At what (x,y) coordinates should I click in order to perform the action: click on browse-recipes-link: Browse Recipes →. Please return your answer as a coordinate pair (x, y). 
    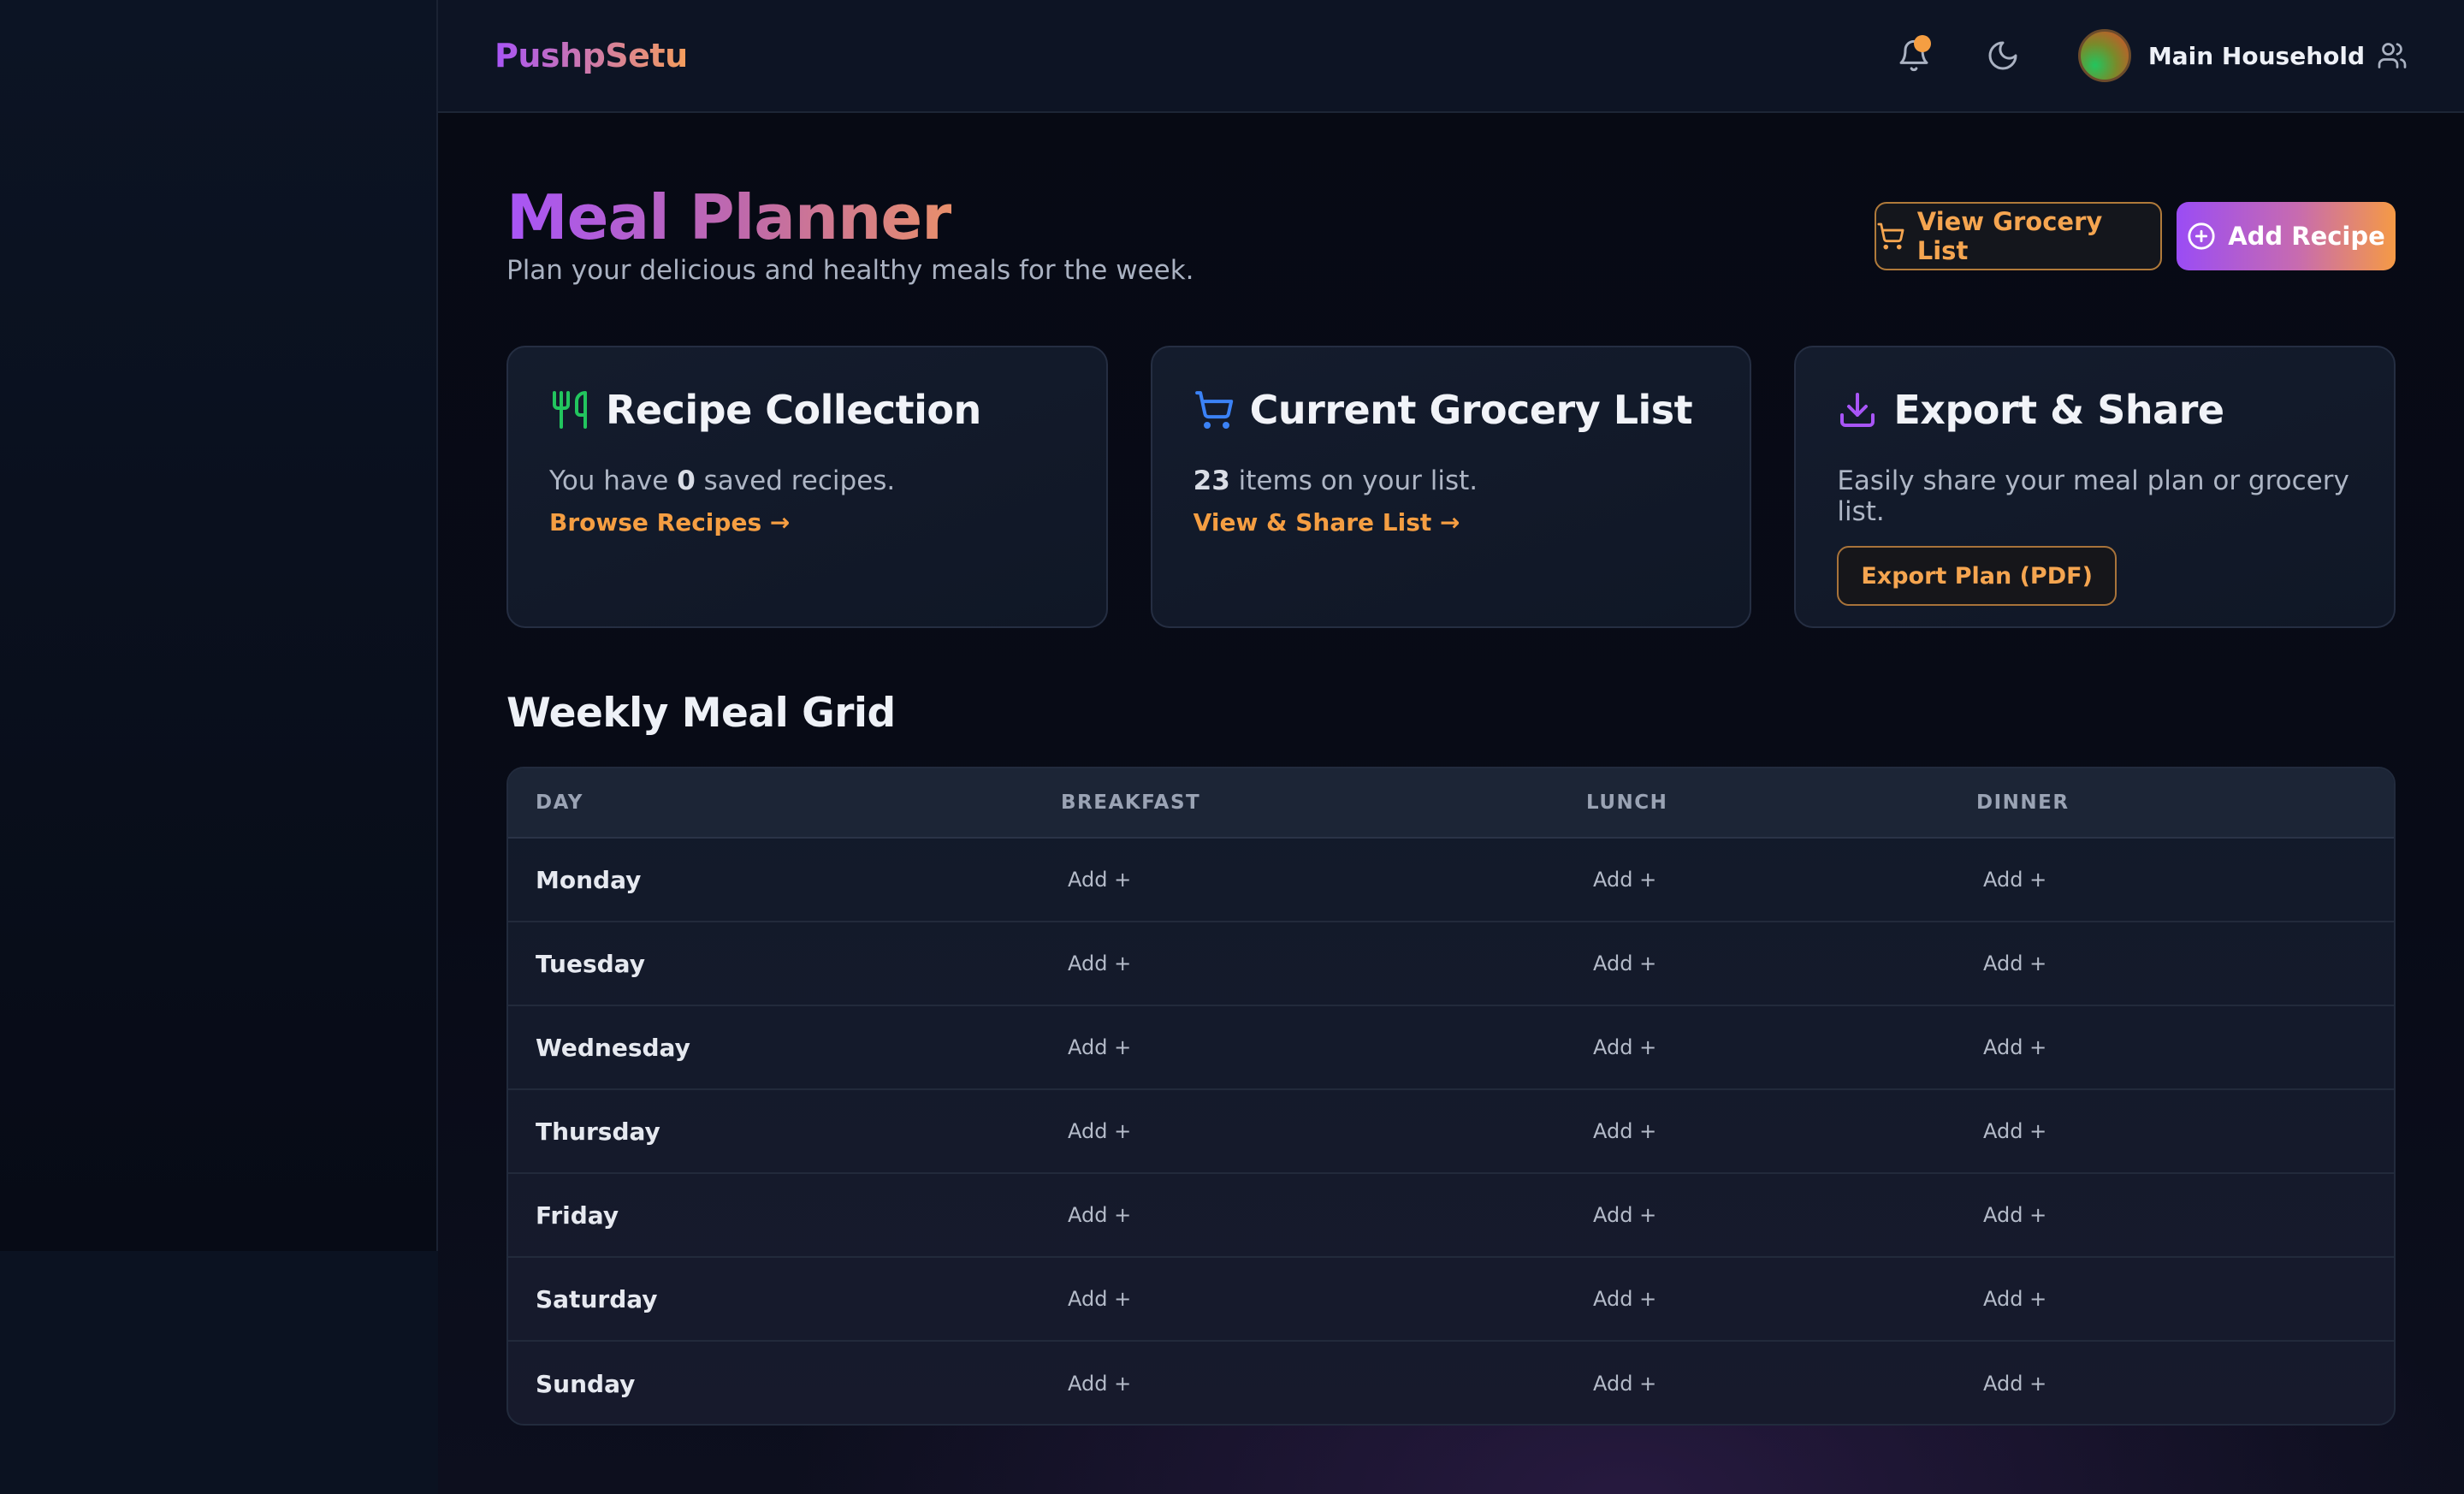
    Looking at the image, I should click on (669, 522).